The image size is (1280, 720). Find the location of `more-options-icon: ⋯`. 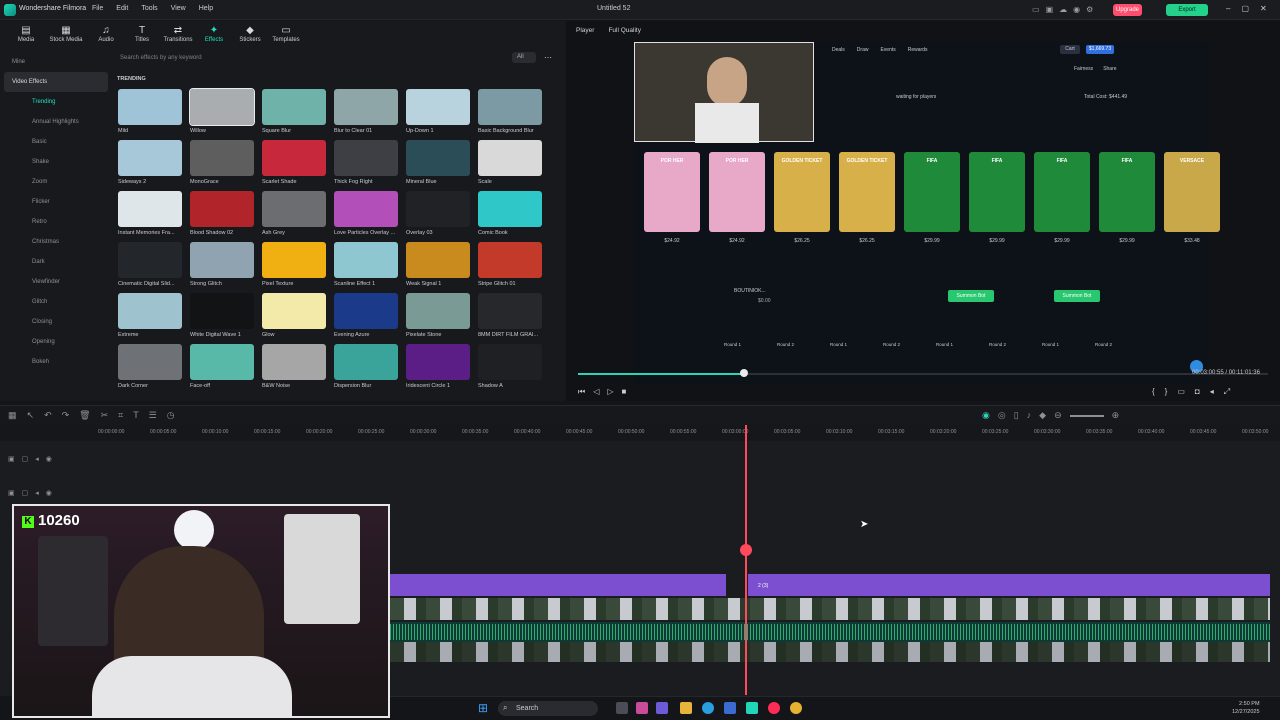

more-options-icon: ⋯ is located at coordinates (548, 57).